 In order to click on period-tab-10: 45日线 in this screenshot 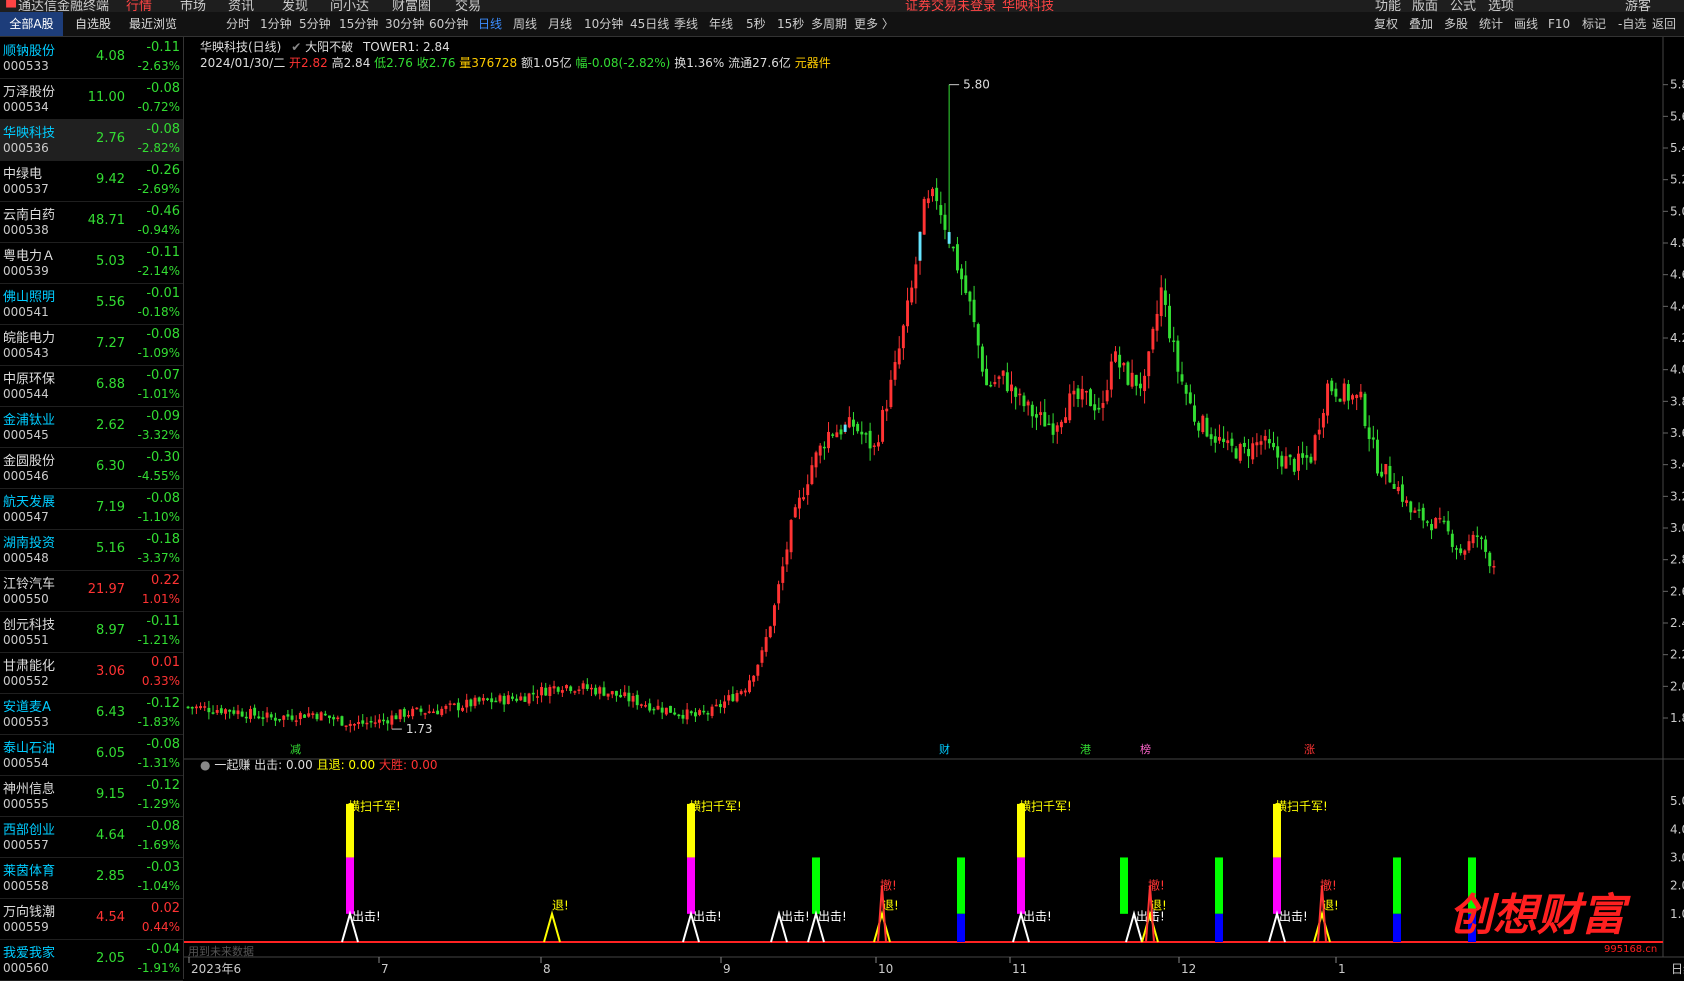, I will do `click(649, 24)`.